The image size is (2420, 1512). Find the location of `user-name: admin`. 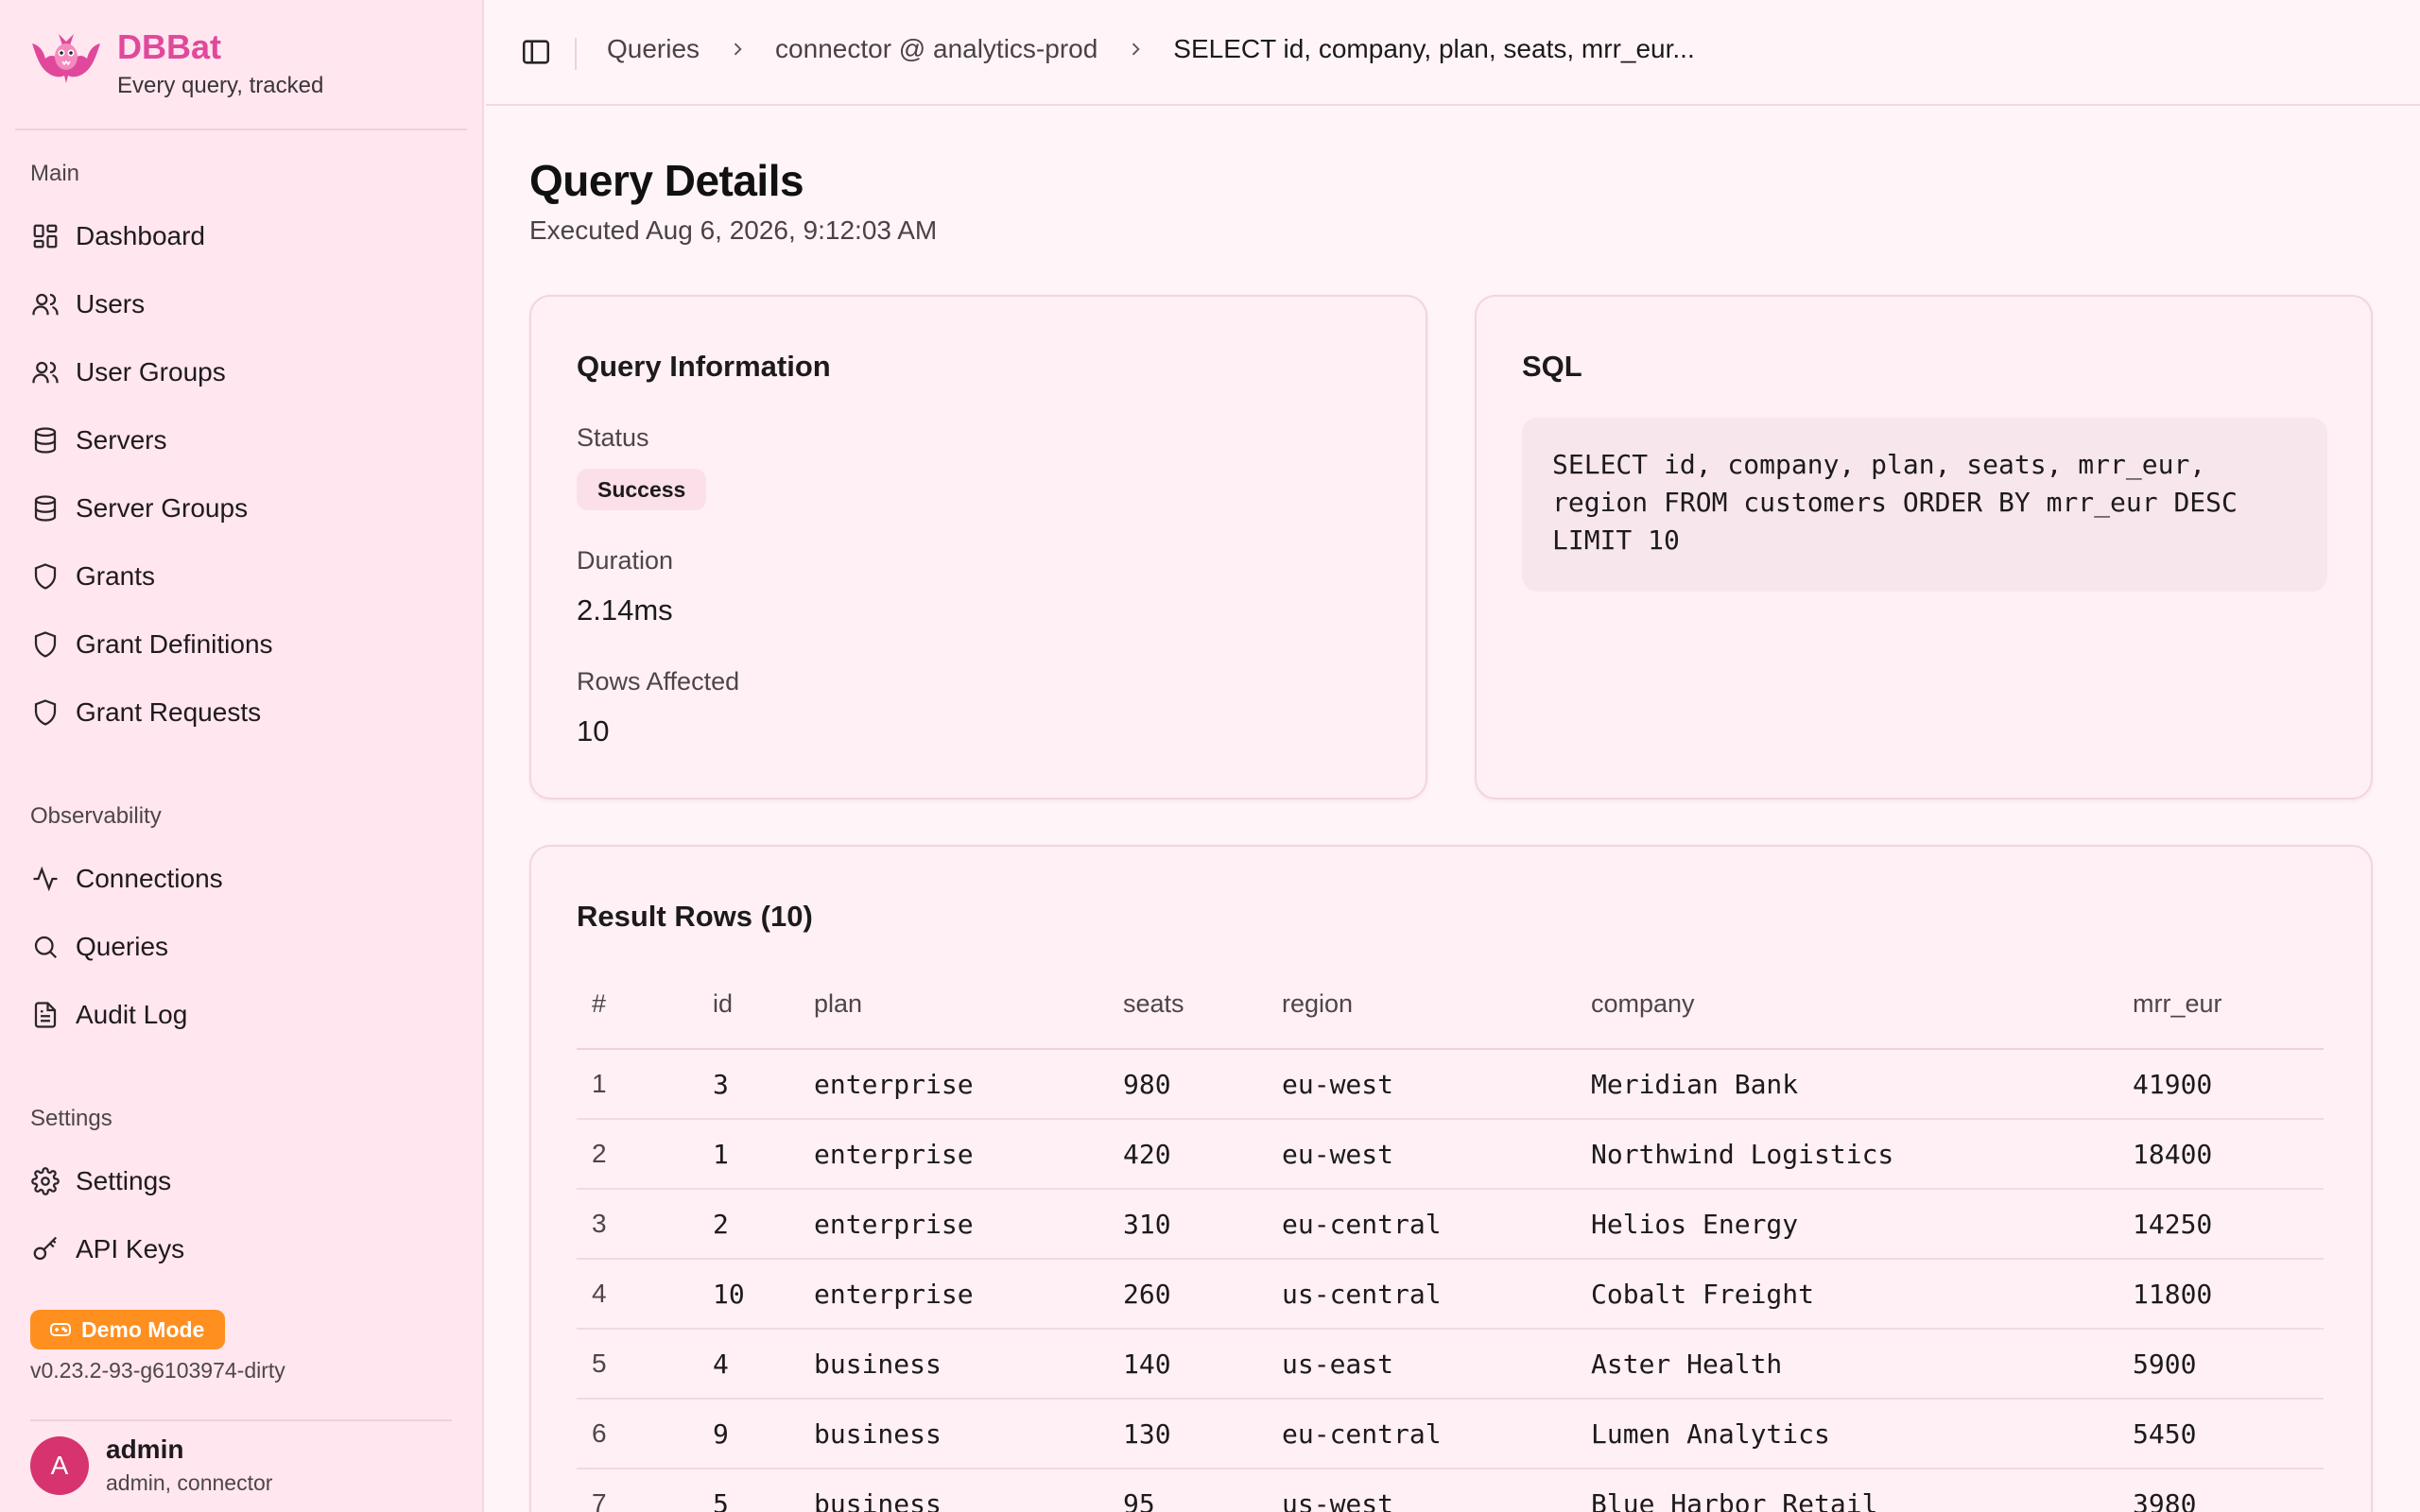

user-name: admin is located at coordinates (145, 1449).